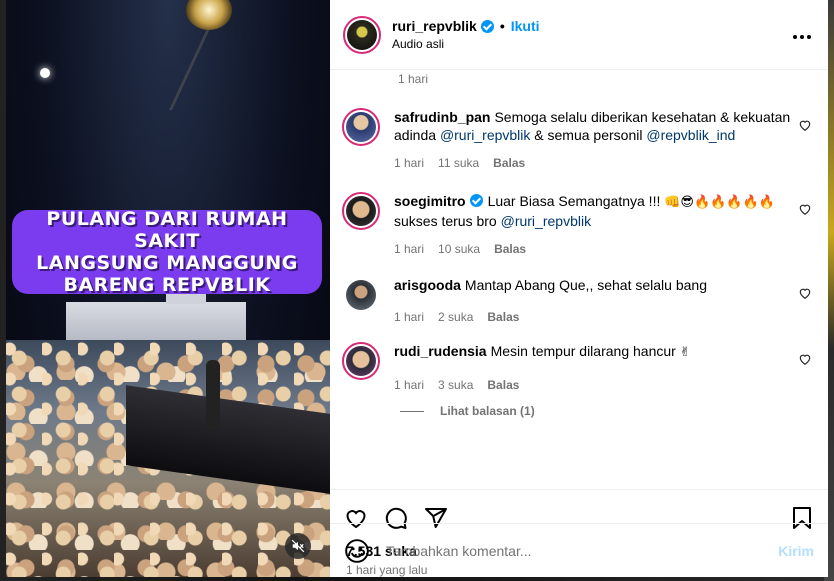 The width and height of the screenshot is (834, 581). What do you see at coordinates (213, 395) in the screenshot?
I see `performer-figure` at bounding box center [213, 395].